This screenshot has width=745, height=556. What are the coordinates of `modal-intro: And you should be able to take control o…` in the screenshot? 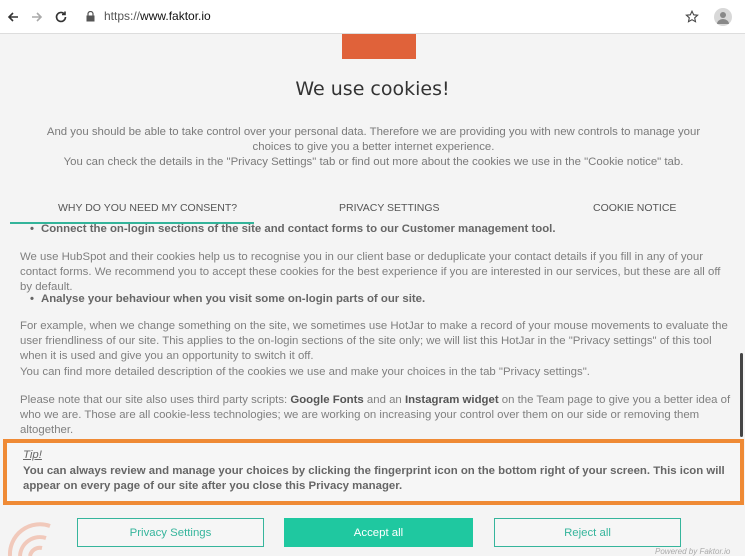 It's located at (373, 147).